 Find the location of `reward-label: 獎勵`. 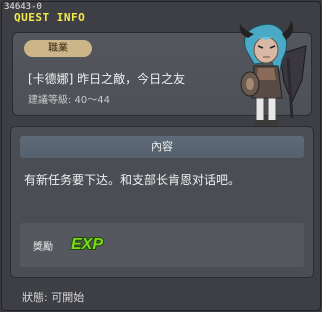

reward-label: 獎勵 is located at coordinates (43, 247).